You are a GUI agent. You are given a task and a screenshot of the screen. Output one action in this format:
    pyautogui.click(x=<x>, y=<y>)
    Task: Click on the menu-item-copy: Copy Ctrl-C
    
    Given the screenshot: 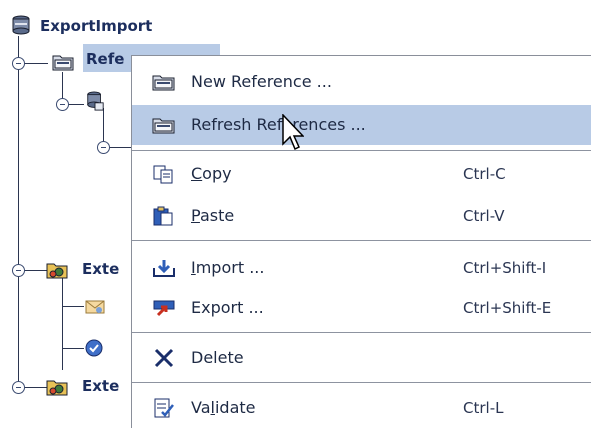 What is the action you would take?
    pyautogui.click(x=361, y=174)
    